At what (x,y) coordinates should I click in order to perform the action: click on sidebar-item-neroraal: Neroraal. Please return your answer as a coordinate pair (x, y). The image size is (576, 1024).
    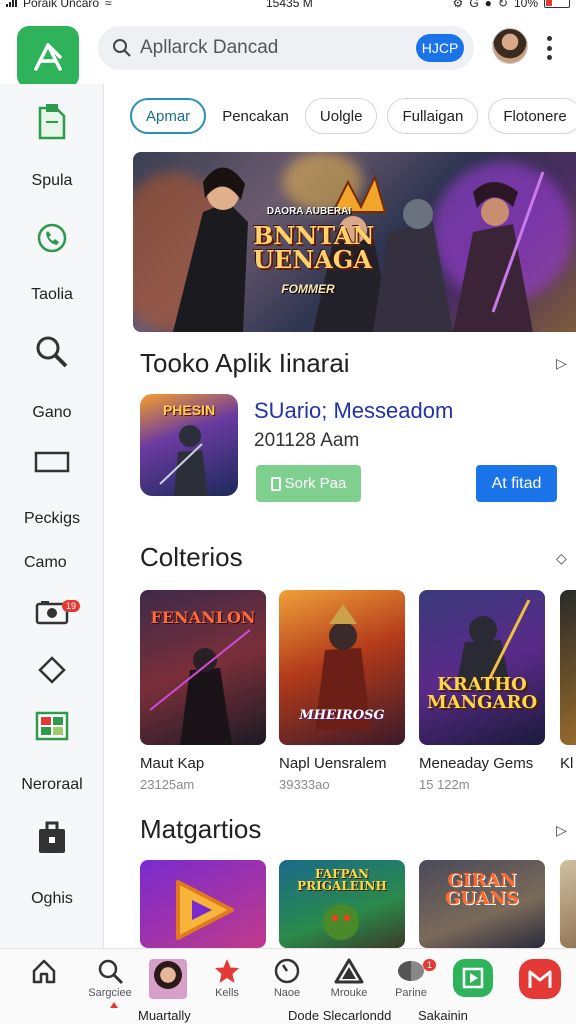
    Looking at the image, I should click on (52, 750).